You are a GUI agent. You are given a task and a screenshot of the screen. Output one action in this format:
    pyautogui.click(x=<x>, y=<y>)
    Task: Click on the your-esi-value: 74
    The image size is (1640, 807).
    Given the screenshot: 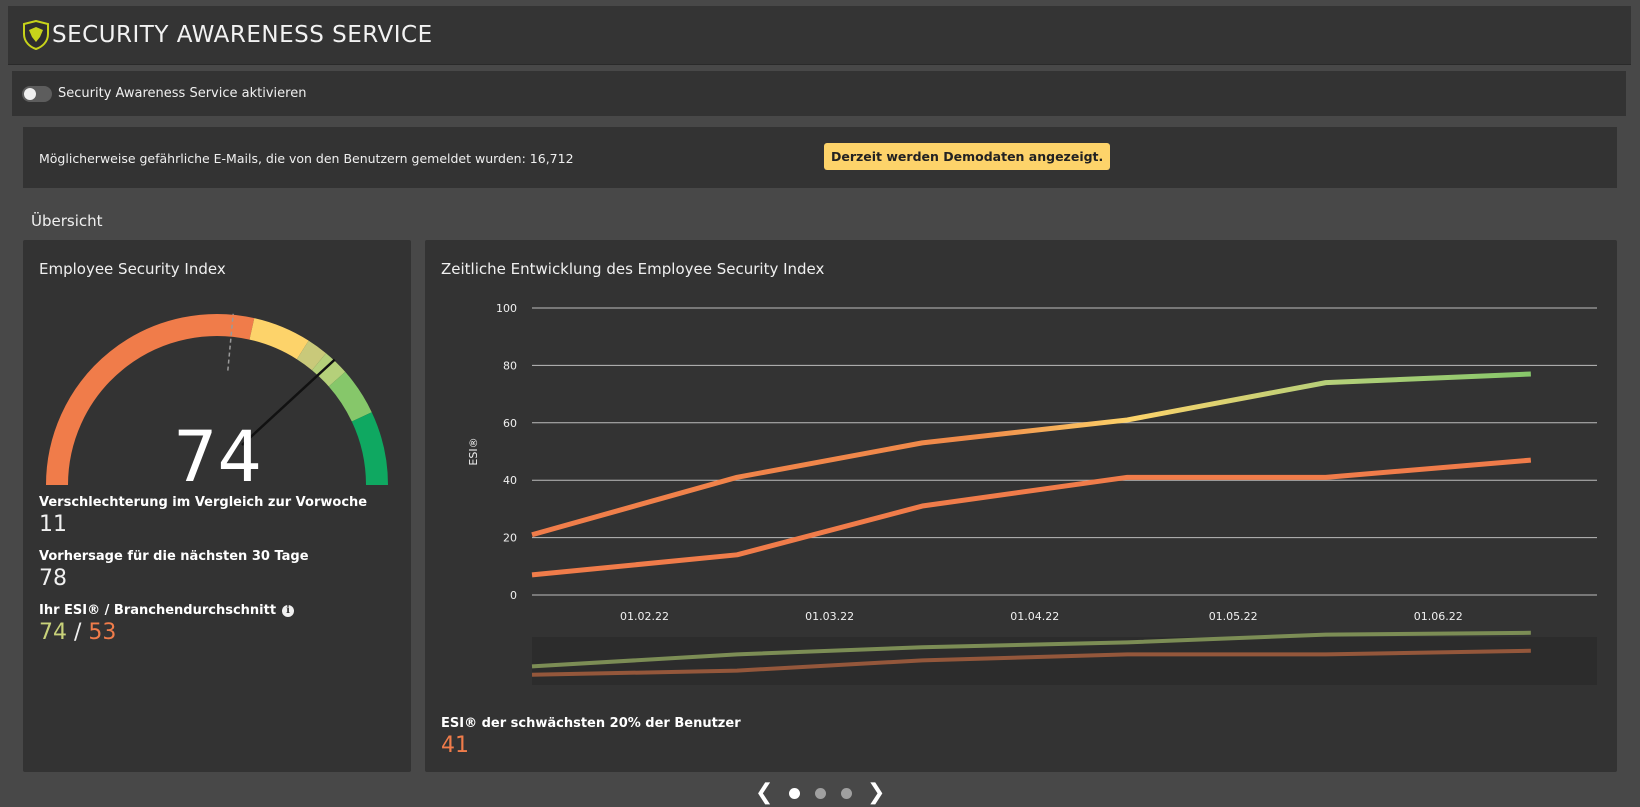 What is the action you would take?
    pyautogui.click(x=53, y=632)
    